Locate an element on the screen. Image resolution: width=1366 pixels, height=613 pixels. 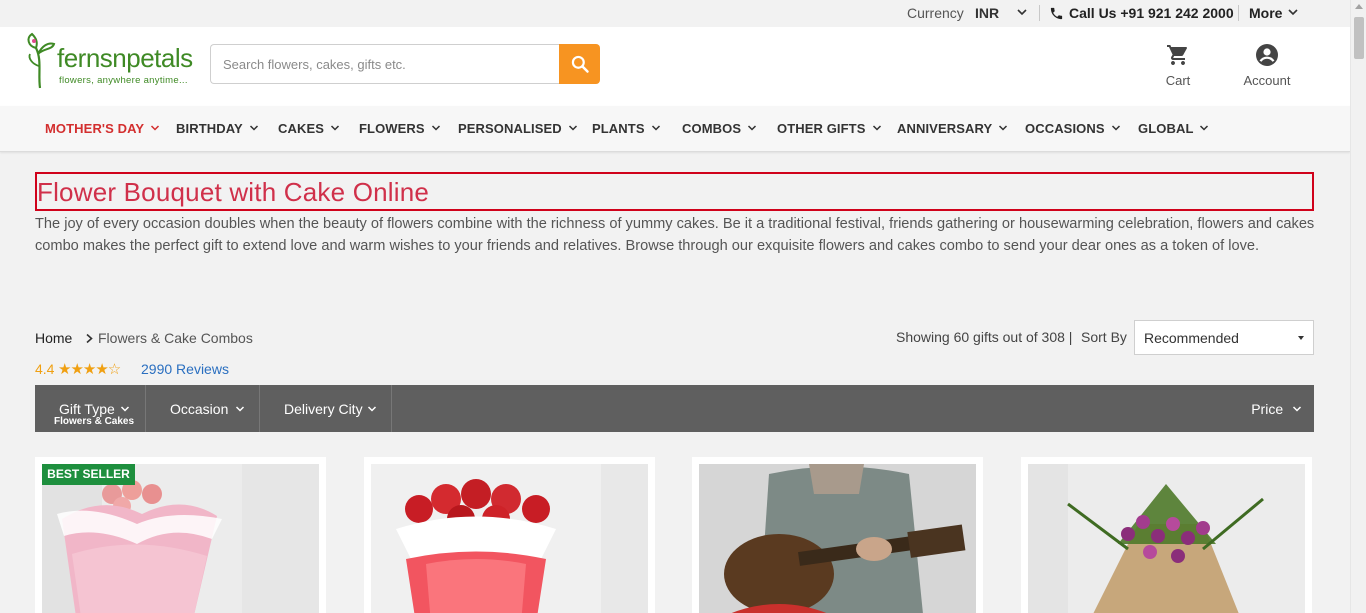
breadcrumb-home: Home is located at coordinates (53, 338).